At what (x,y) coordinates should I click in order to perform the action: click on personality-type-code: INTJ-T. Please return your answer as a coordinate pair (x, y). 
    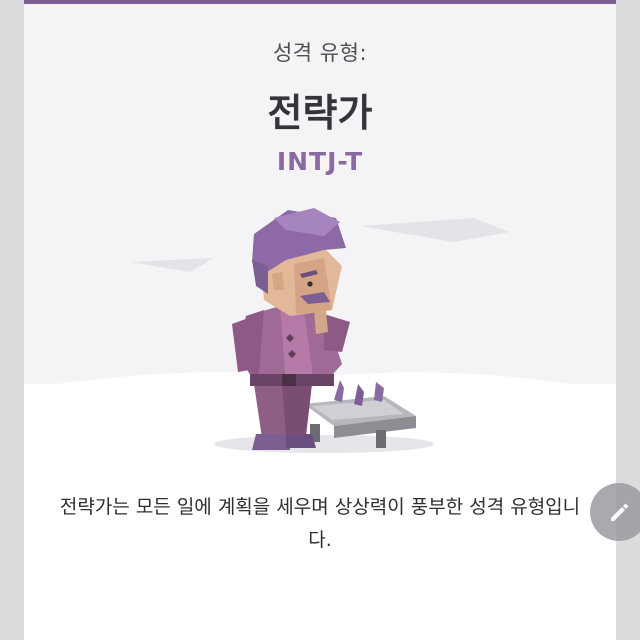
    Looking at the image, I should click on (320, 161).